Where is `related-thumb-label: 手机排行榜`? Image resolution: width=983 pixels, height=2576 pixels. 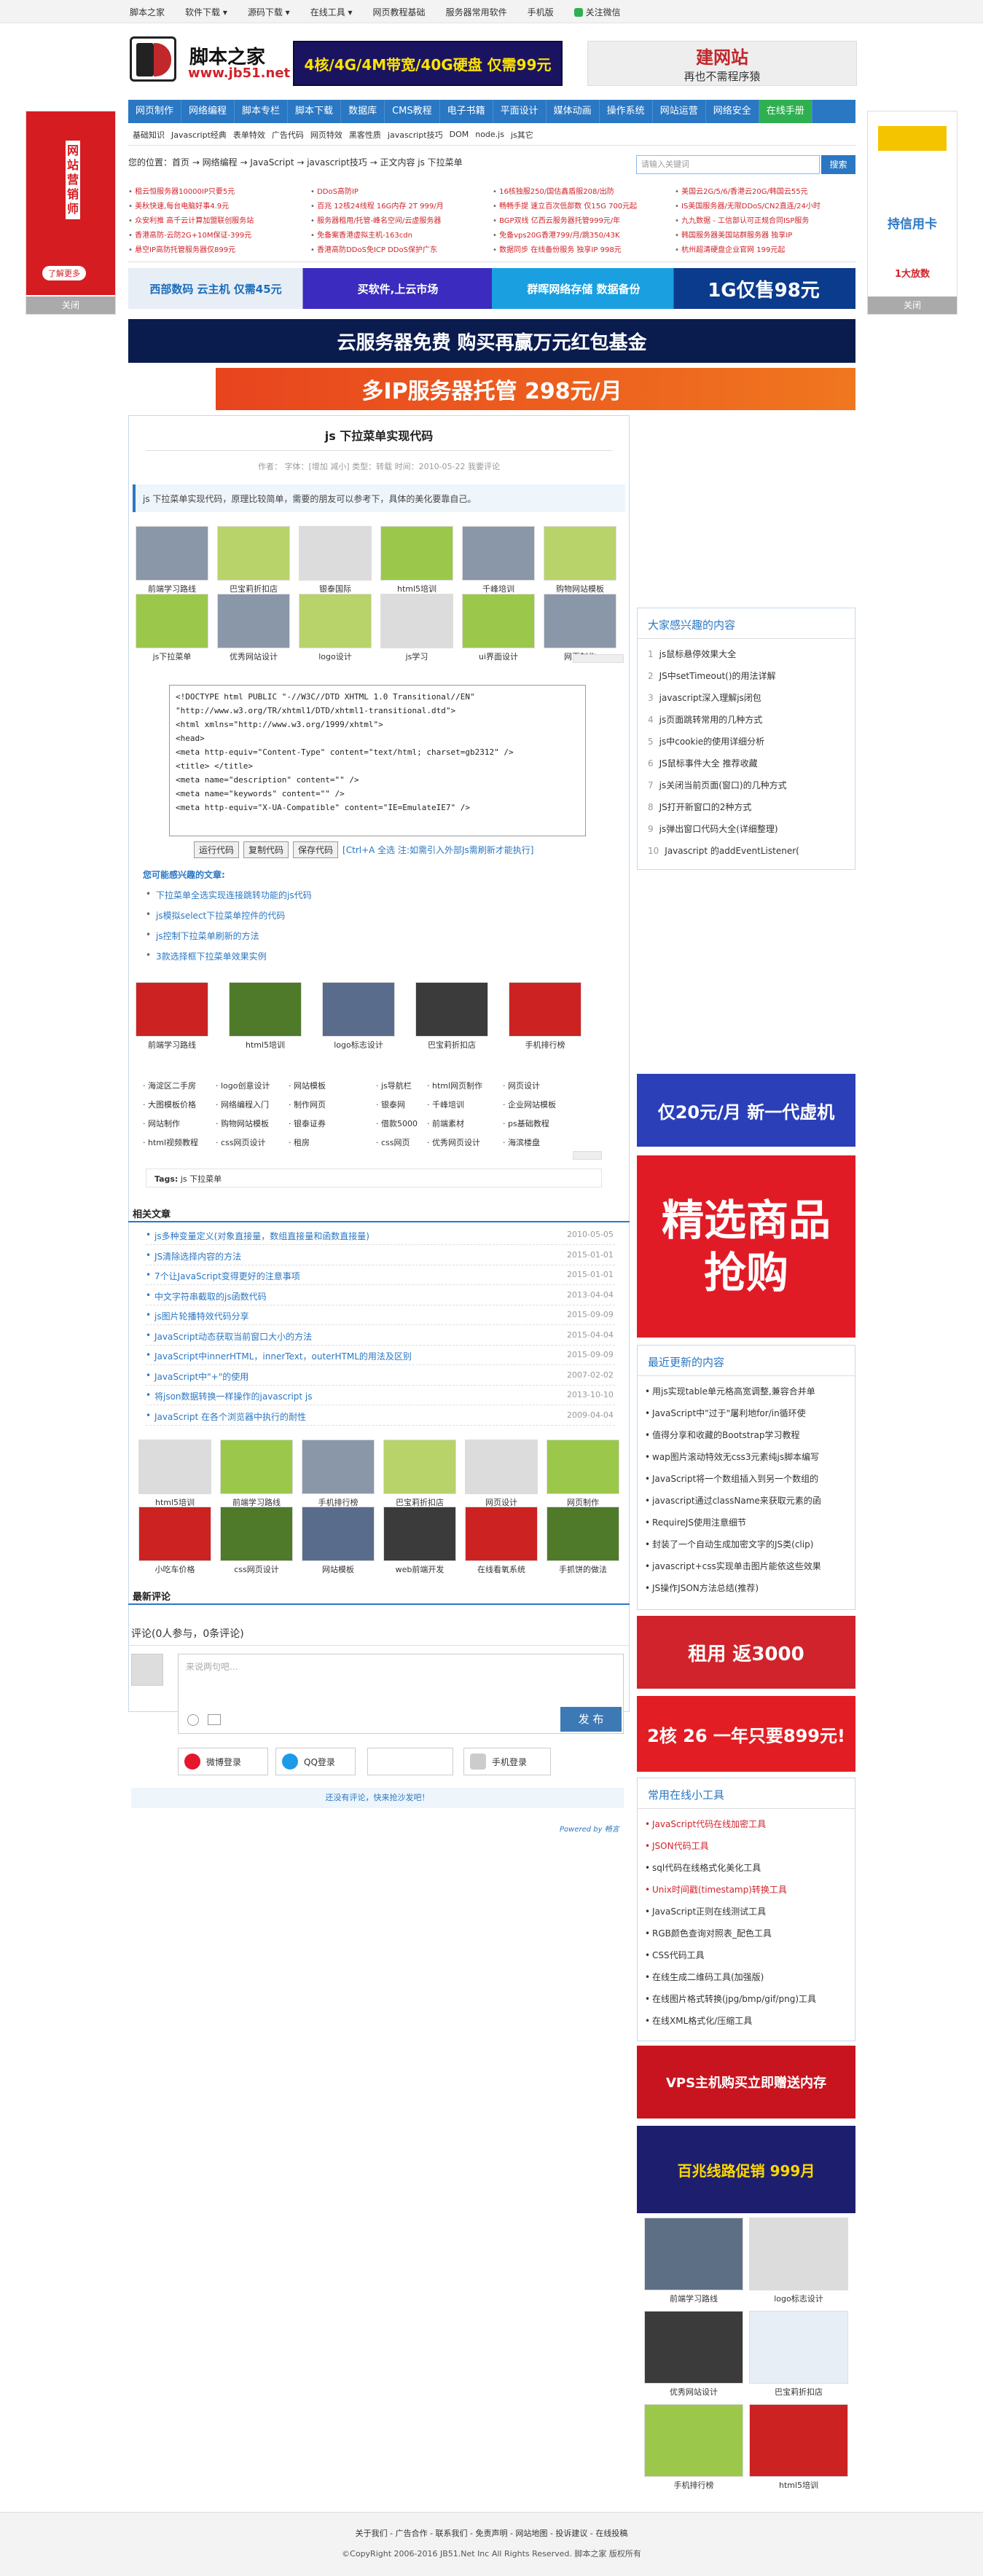
related-thumb-label: 手机排行榜 is located at coordinates (545, 1045).